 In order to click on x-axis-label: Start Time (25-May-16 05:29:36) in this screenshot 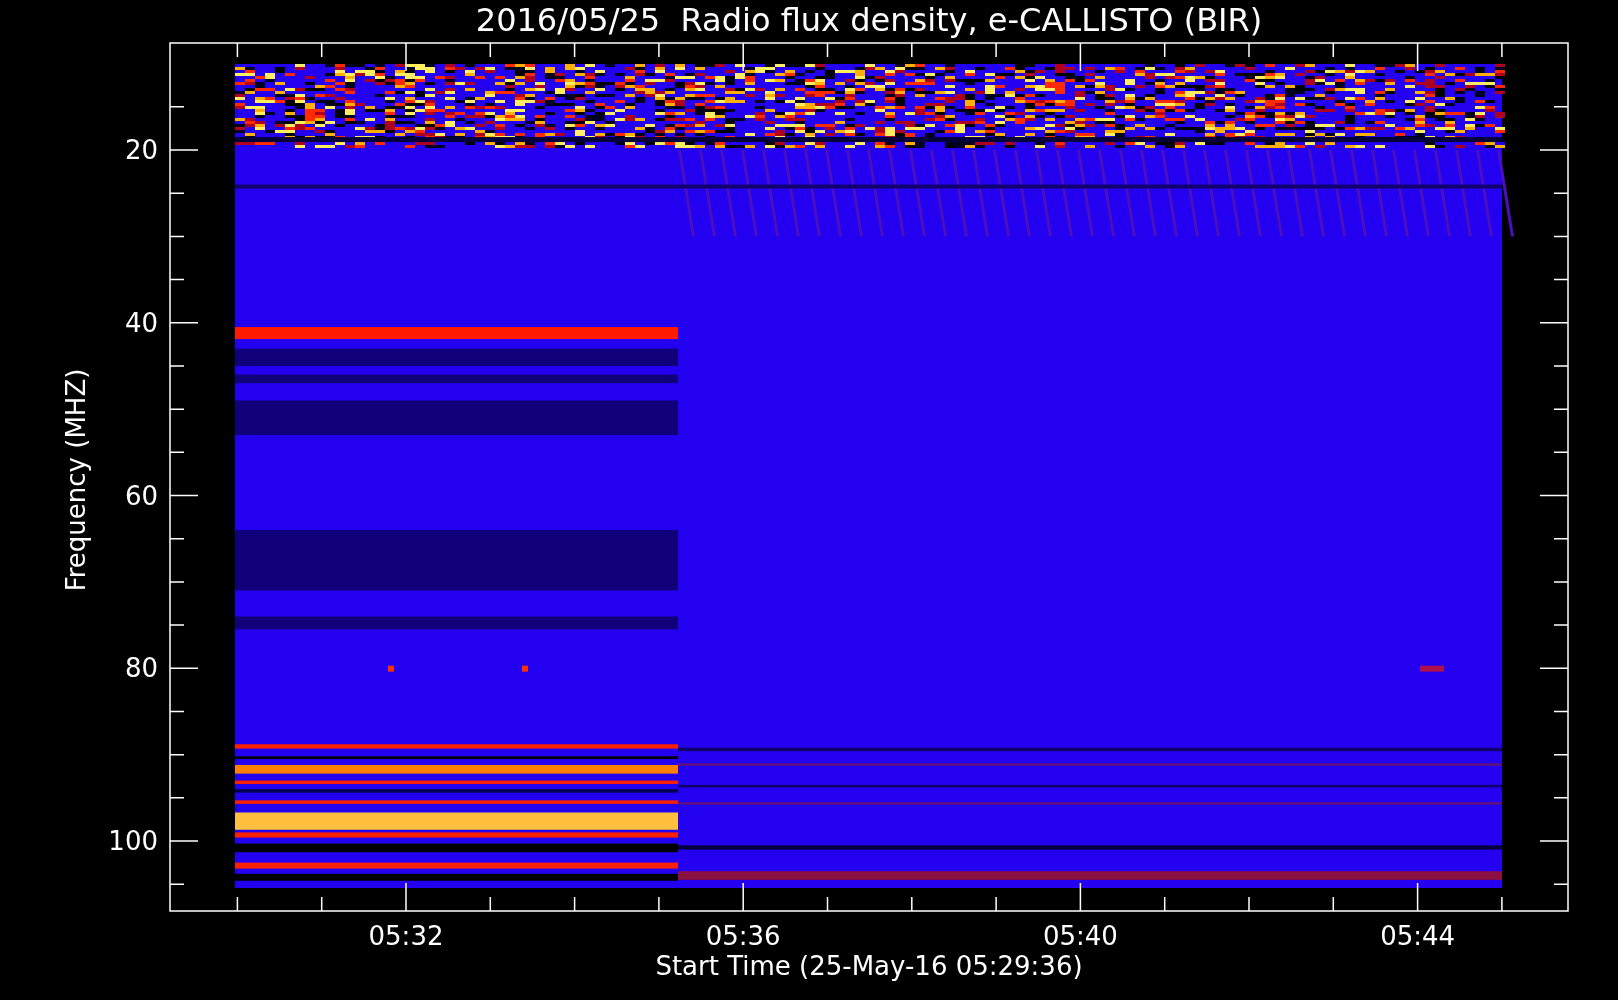, I will do `click(869, 966)`.